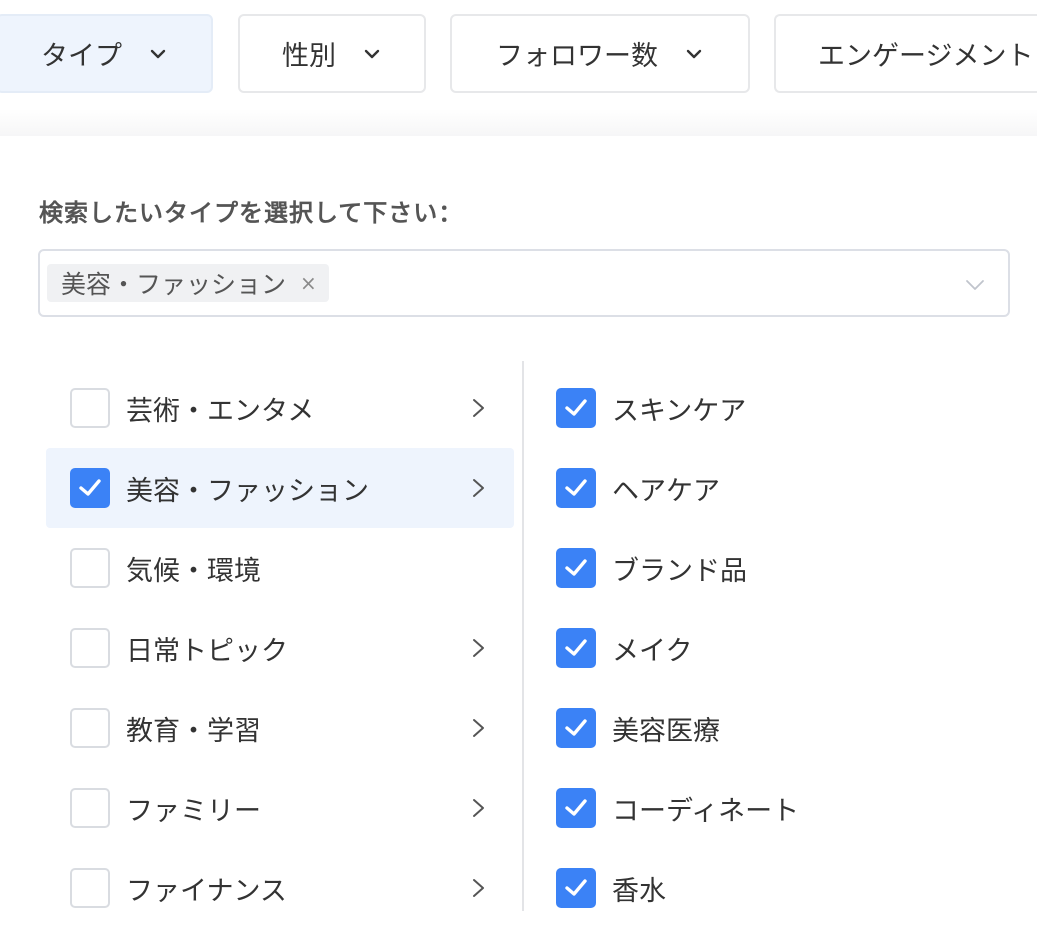 The image size is (1037, 947). Describe the element at coordinates (251, 213) in the screenshot. I see `type-select-prompt: 検索したいタイプを選択して下さい：` at that location.